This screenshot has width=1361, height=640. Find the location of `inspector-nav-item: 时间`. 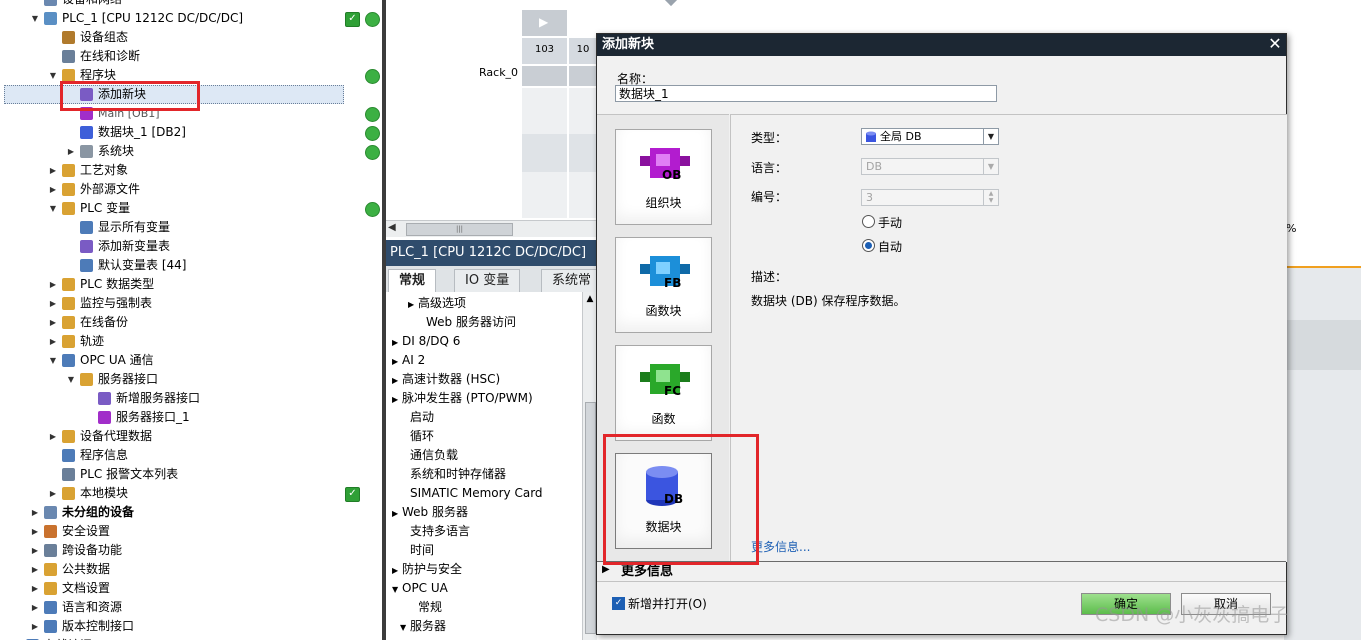

inspector-nav-item: 时间 is located at coordinates (417, 550).